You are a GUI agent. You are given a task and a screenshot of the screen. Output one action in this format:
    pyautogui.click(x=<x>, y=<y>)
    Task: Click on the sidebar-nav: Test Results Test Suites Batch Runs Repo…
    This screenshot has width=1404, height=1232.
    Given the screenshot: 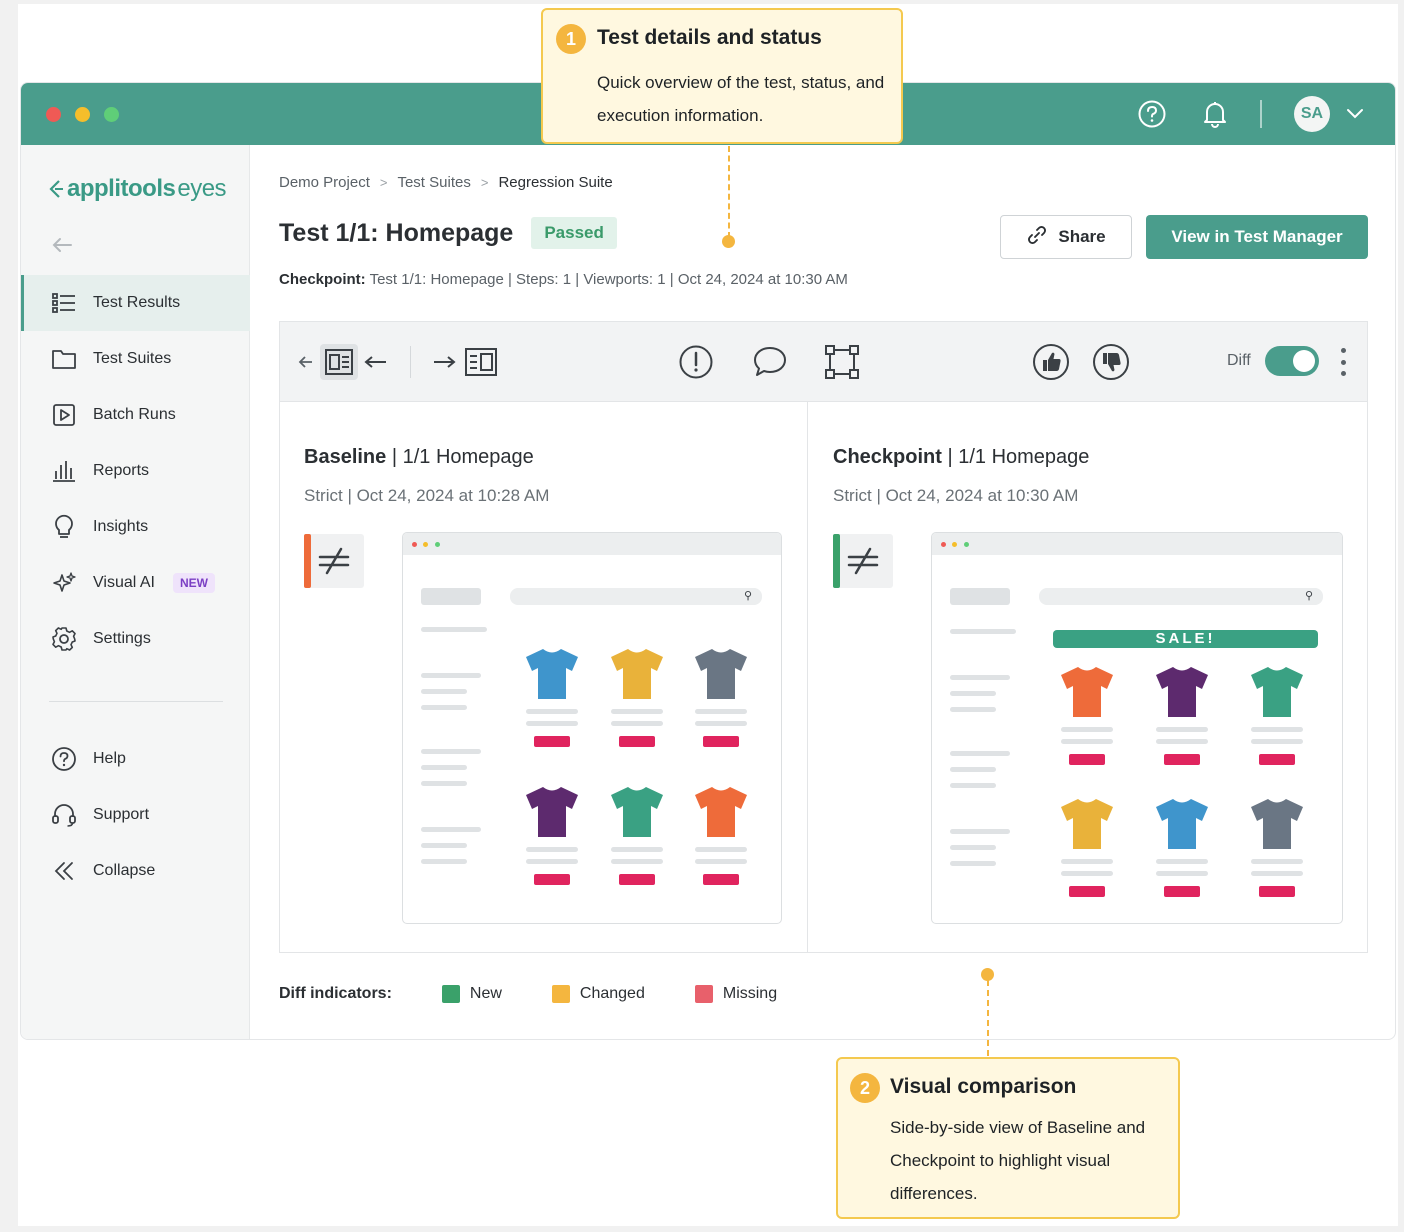 What is the action you would take?
    pyautogui.click(x=135, y=471)
    